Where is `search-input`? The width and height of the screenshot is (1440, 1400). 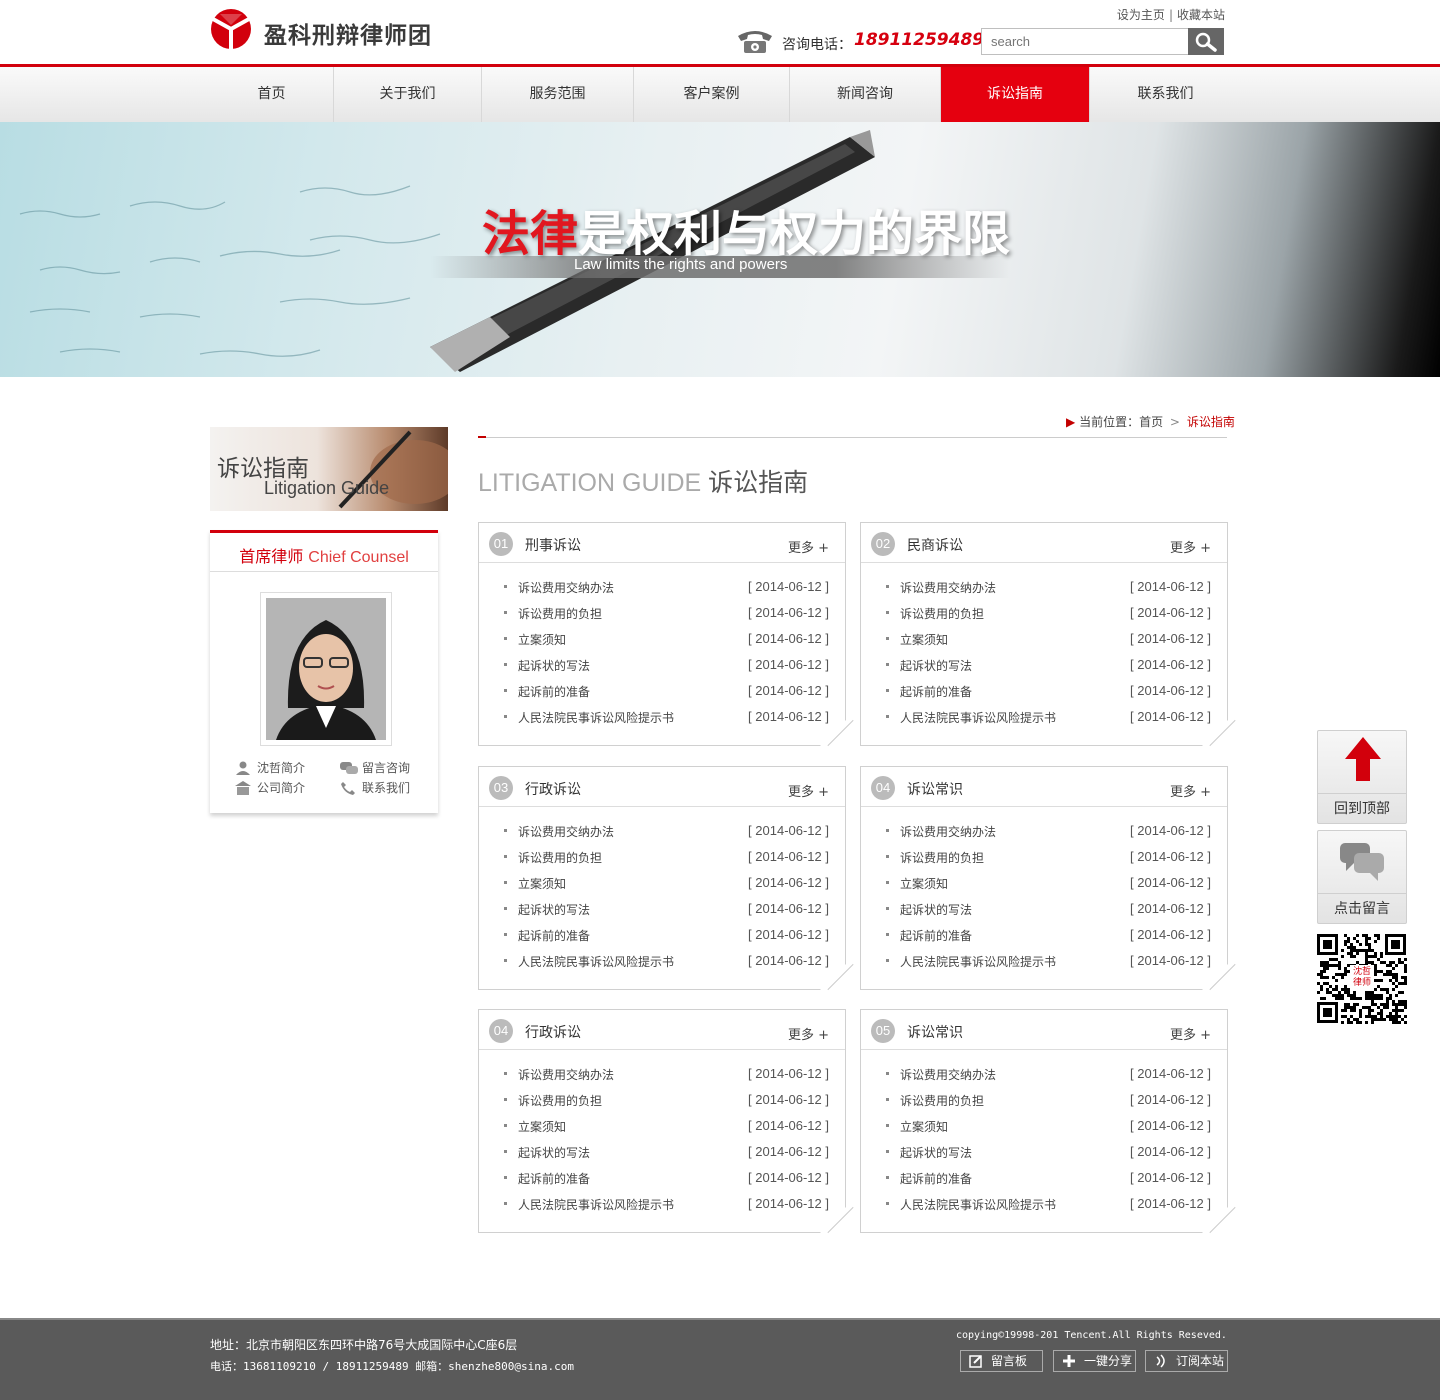 search-input is located at coordinates (1085, 41).